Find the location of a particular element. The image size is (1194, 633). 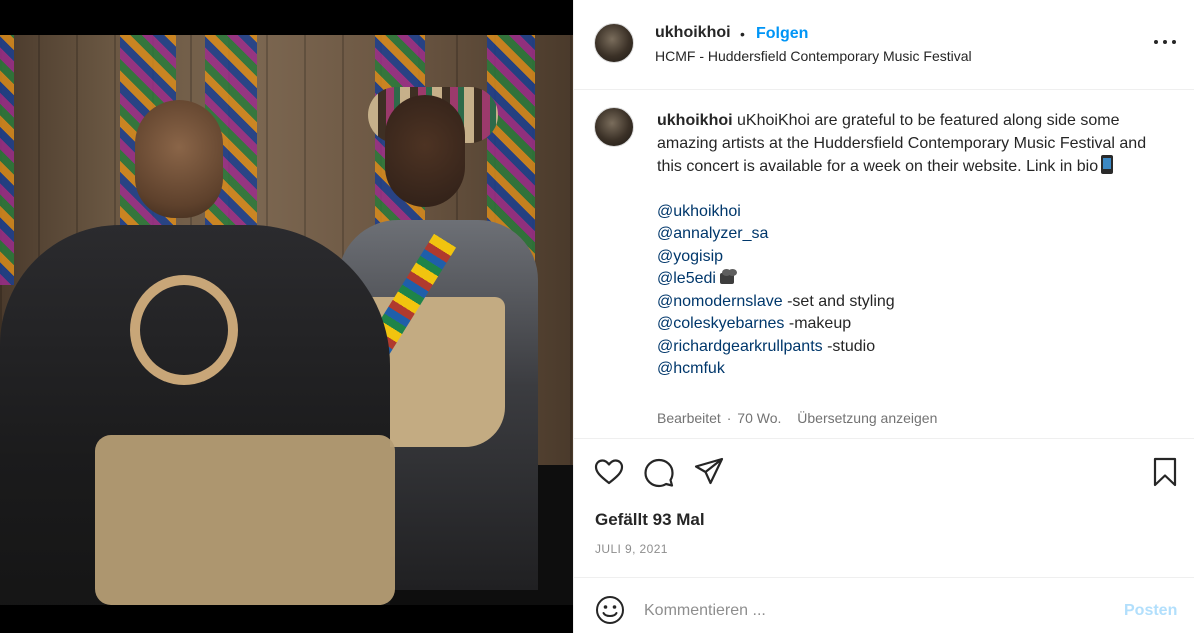

heart-icon is located at coordinates (609, 472).